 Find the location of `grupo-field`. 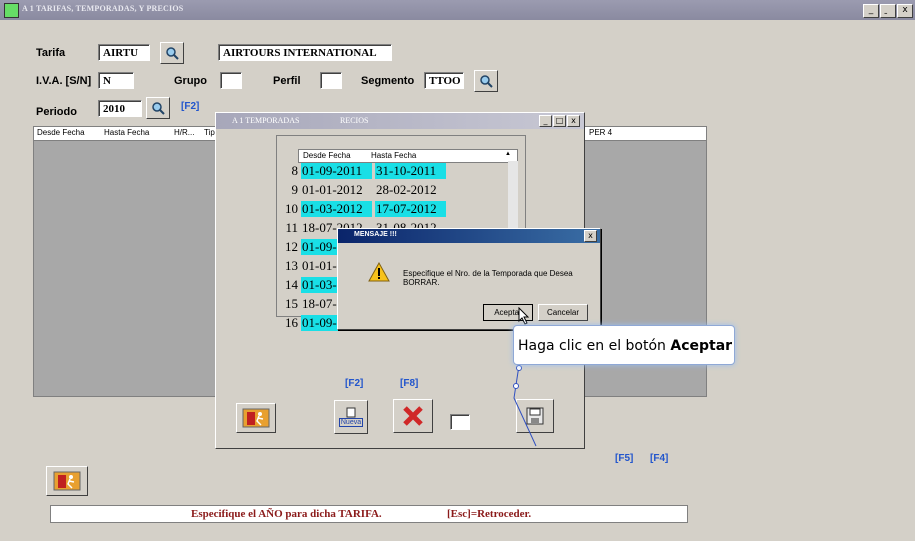

grupo-field is located at coordinates (231, 80).